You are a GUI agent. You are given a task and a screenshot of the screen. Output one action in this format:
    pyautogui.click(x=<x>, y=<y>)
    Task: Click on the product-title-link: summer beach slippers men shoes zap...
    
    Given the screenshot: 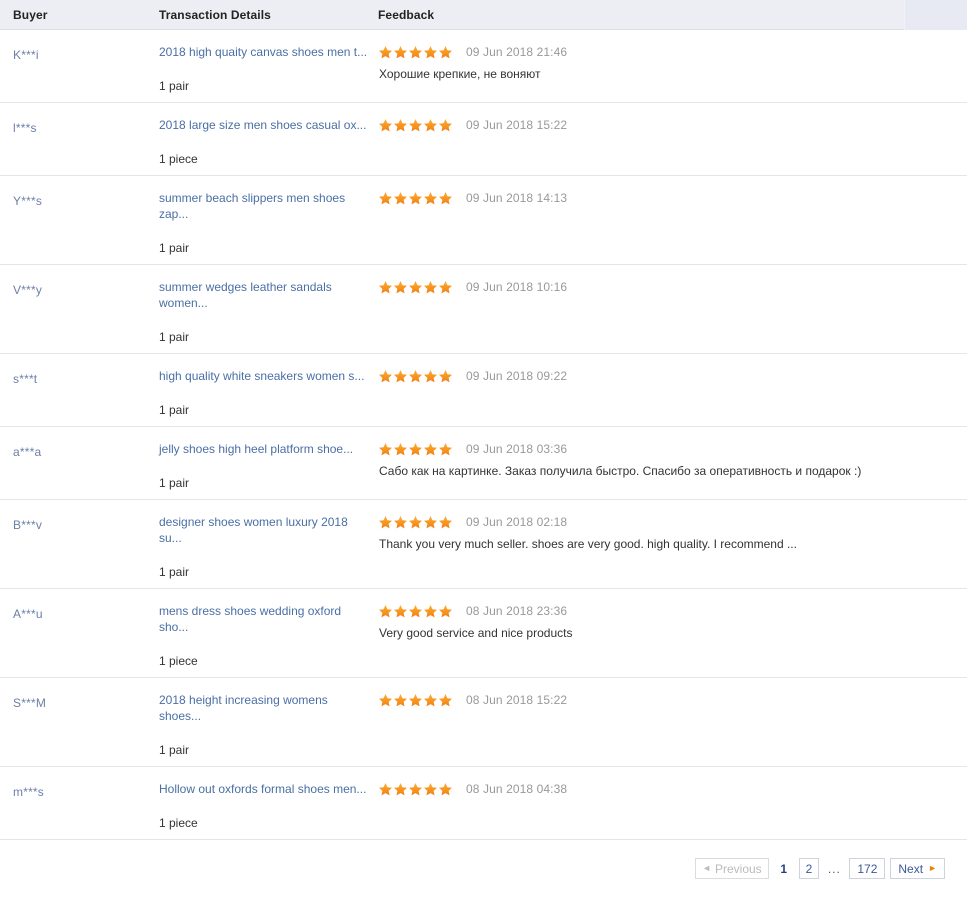 What is the action you would take?
    pyautogui.click(x=266, y=206)
    